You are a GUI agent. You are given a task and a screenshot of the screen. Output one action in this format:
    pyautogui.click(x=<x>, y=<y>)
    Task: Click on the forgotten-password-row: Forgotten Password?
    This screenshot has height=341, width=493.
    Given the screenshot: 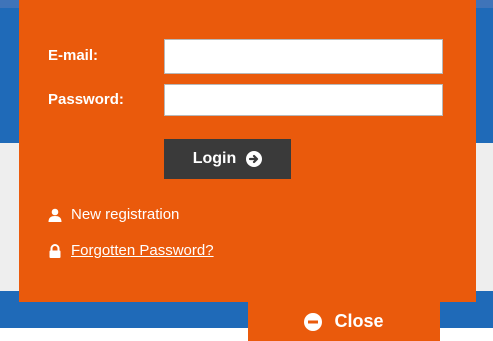 What is the action you would take?
    pyautogui.click(x=131, y=250)
    